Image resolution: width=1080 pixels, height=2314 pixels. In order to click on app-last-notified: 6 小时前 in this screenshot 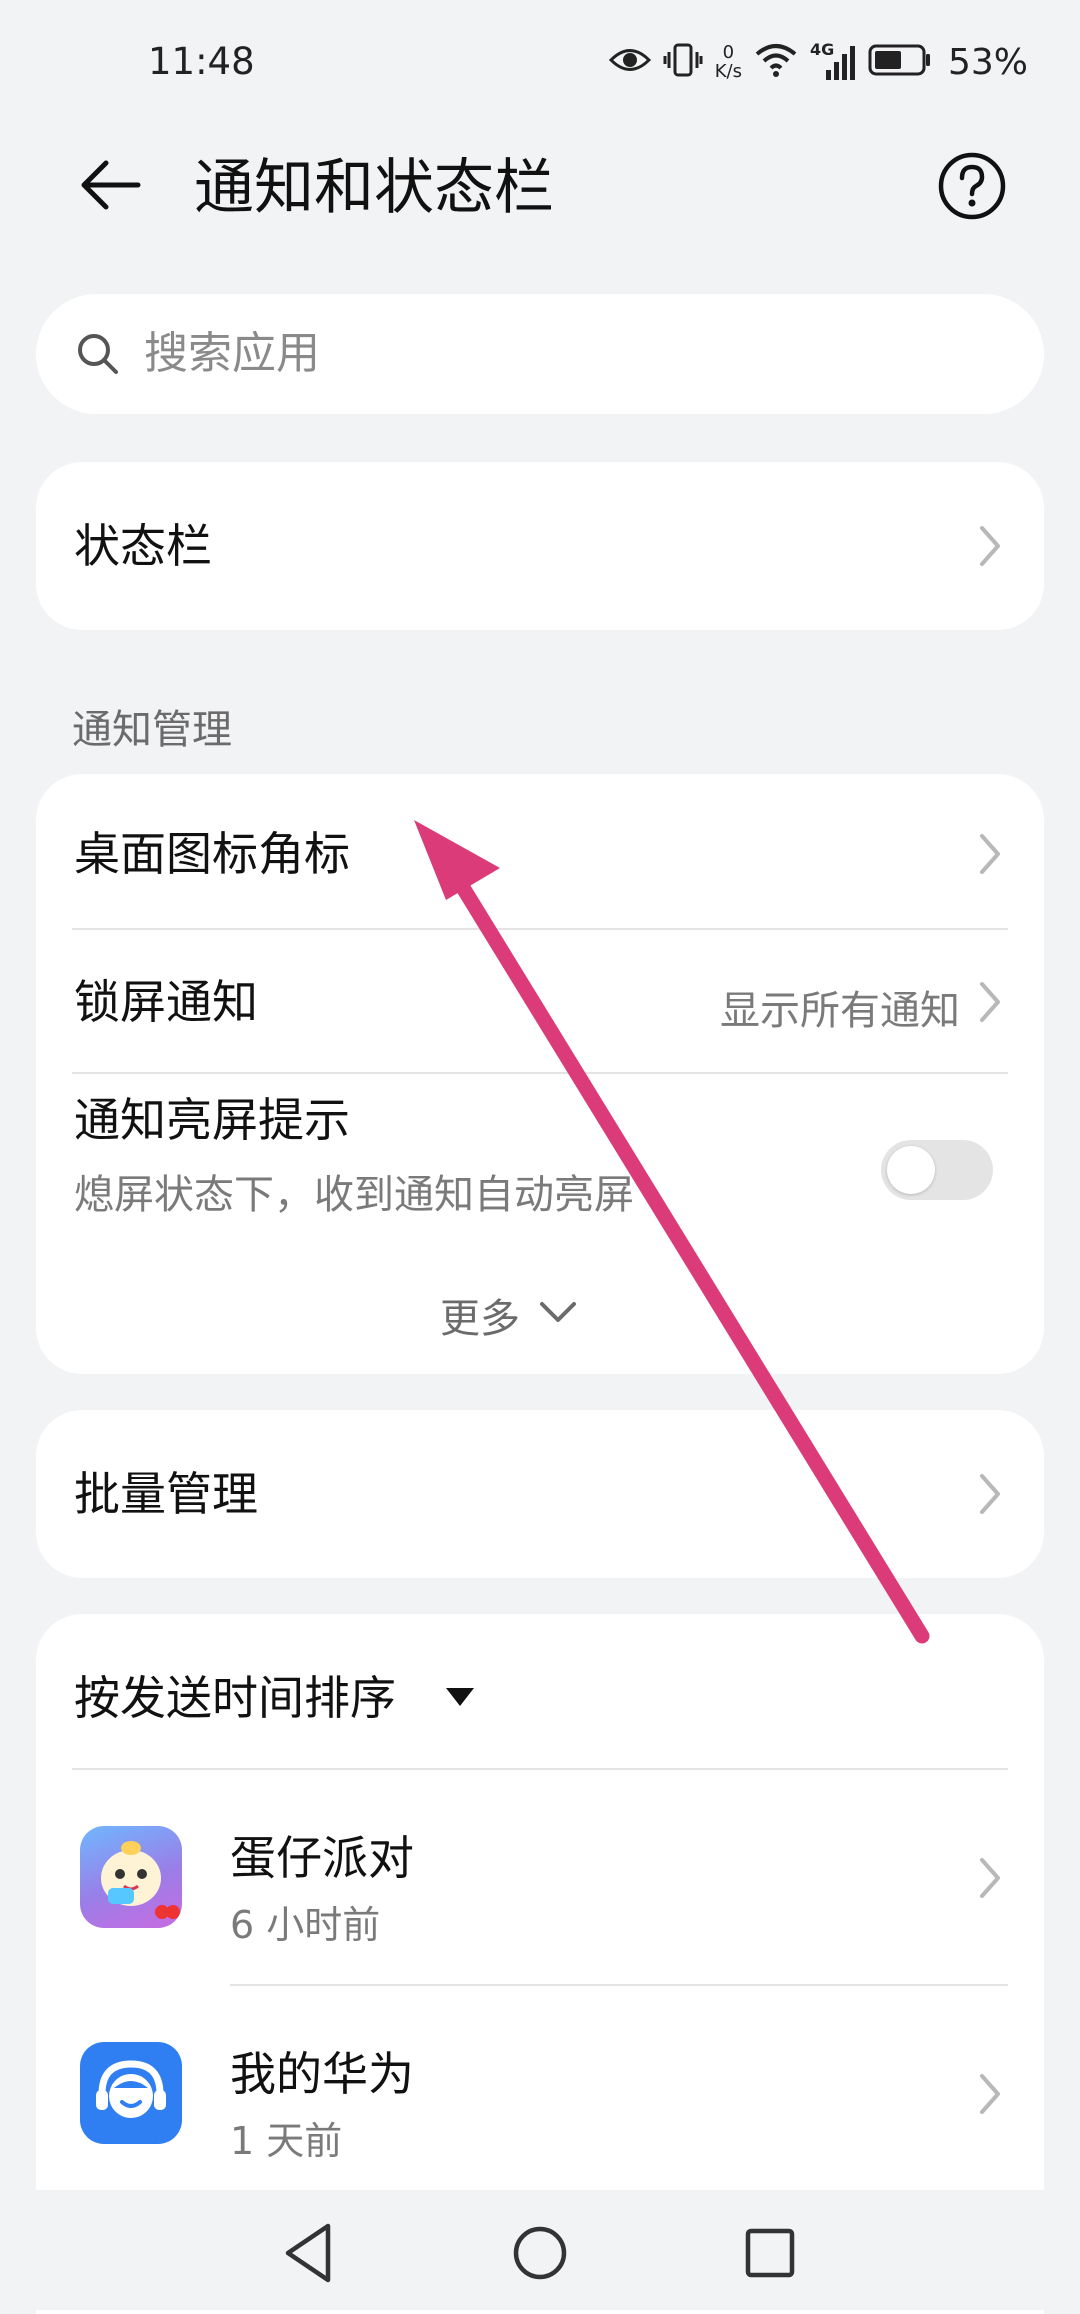, I will do `click(305, 1925)`.